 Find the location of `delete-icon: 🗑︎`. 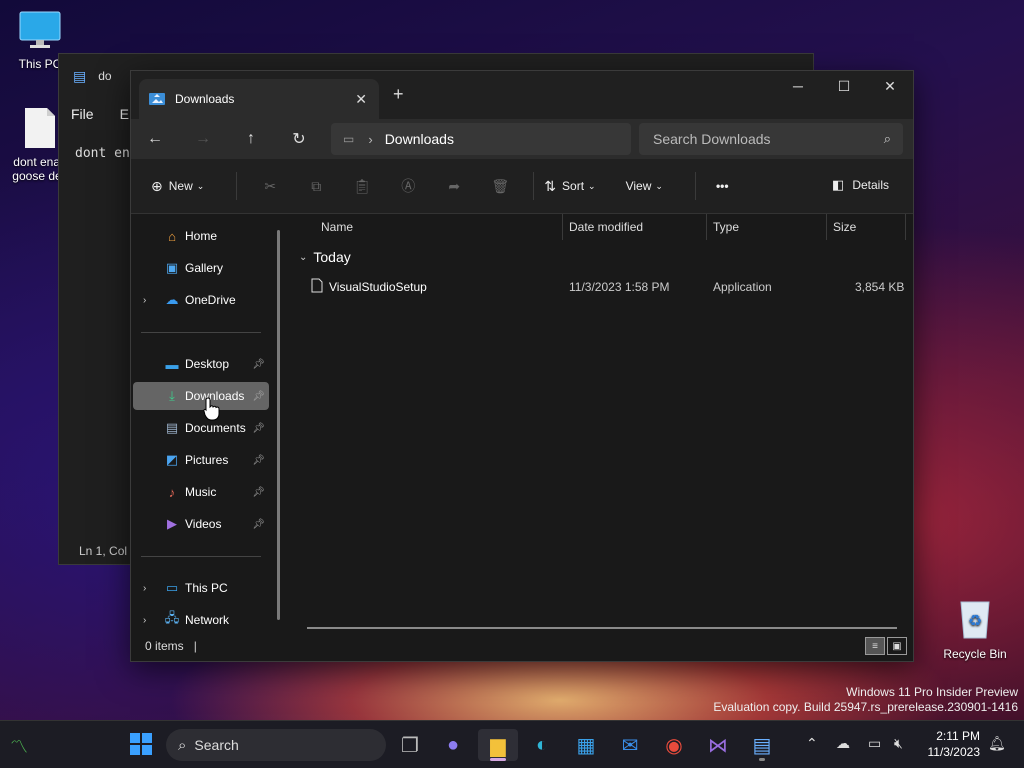

delete-icon: 🗑︎ is located at coordinates (500, 186).